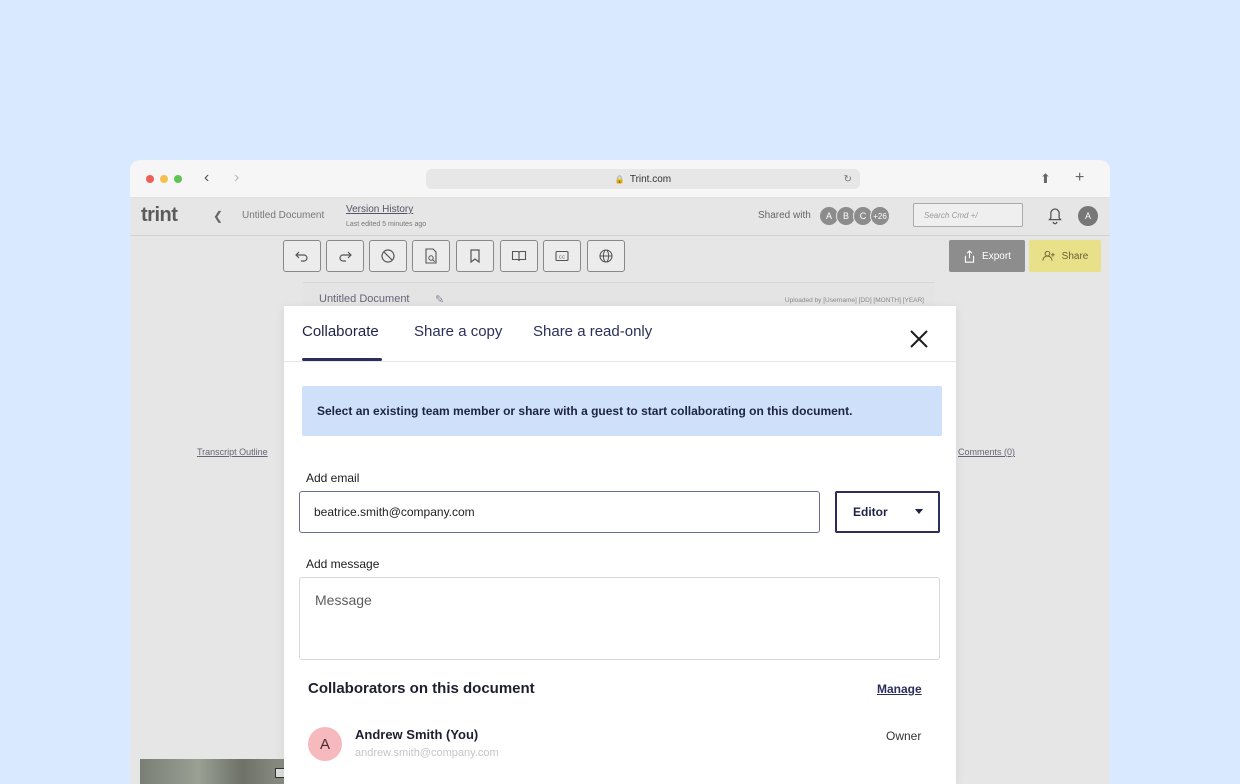 The height and width of the screenshot is (784, 1240). I want to click on svg-text: CC, so click(562, 256).